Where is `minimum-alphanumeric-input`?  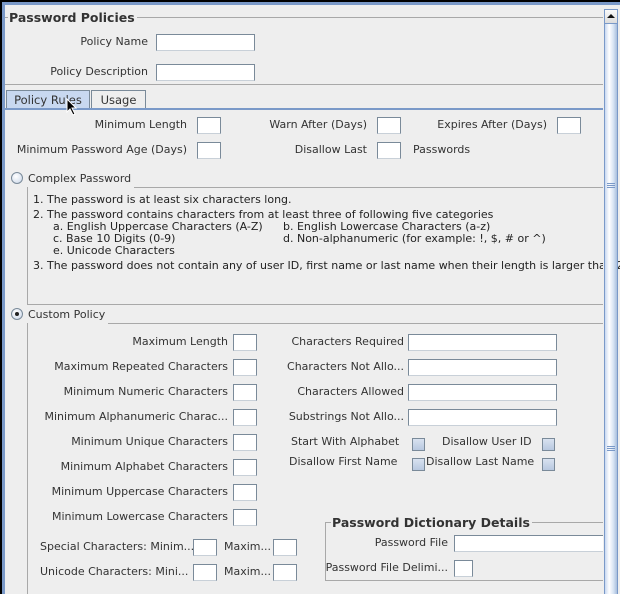
minimum-alphanumeric-input is located at coordinates (245, 417).